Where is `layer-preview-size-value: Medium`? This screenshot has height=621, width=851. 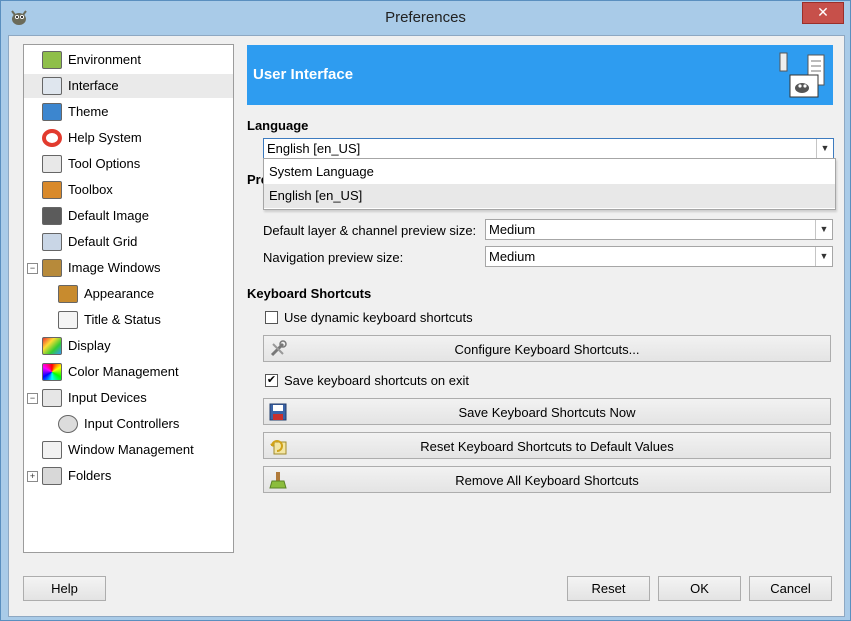
layer-preview-size-value: Medium is located at coordinates (512, 229).